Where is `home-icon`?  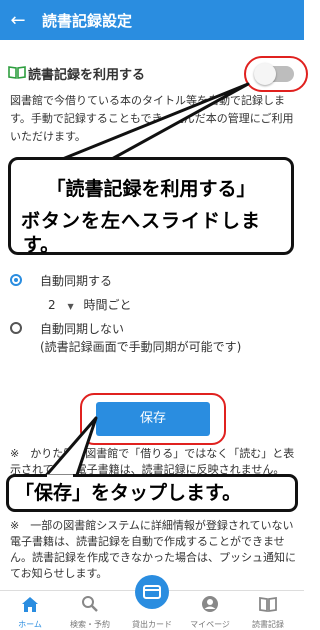 home-icon is located at coordinates (30, 604).